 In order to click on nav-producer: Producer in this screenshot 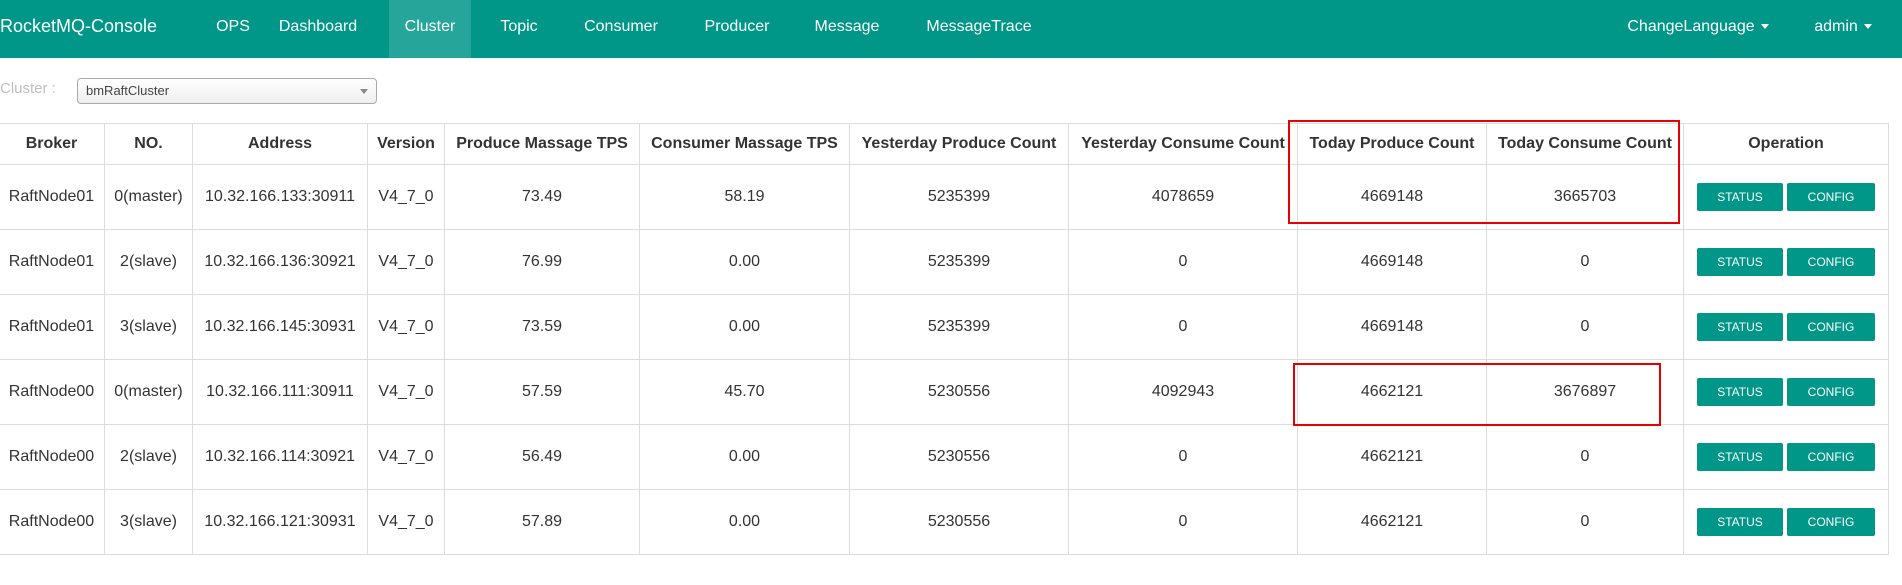, I will do `click(737, 29)`.